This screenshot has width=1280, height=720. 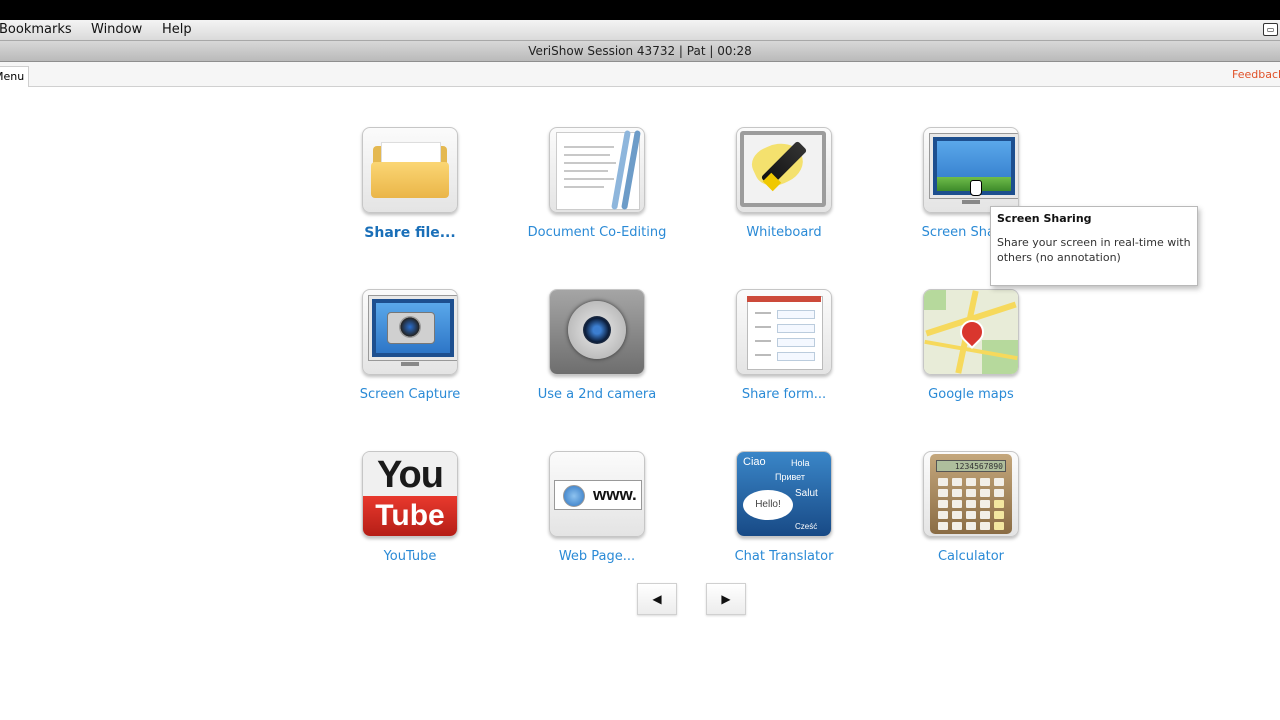 What do you see at coordinates (768, 505) in the screenshot?
I see `speech-bubble-icon: Hello!` at bounding box center [768, 505].